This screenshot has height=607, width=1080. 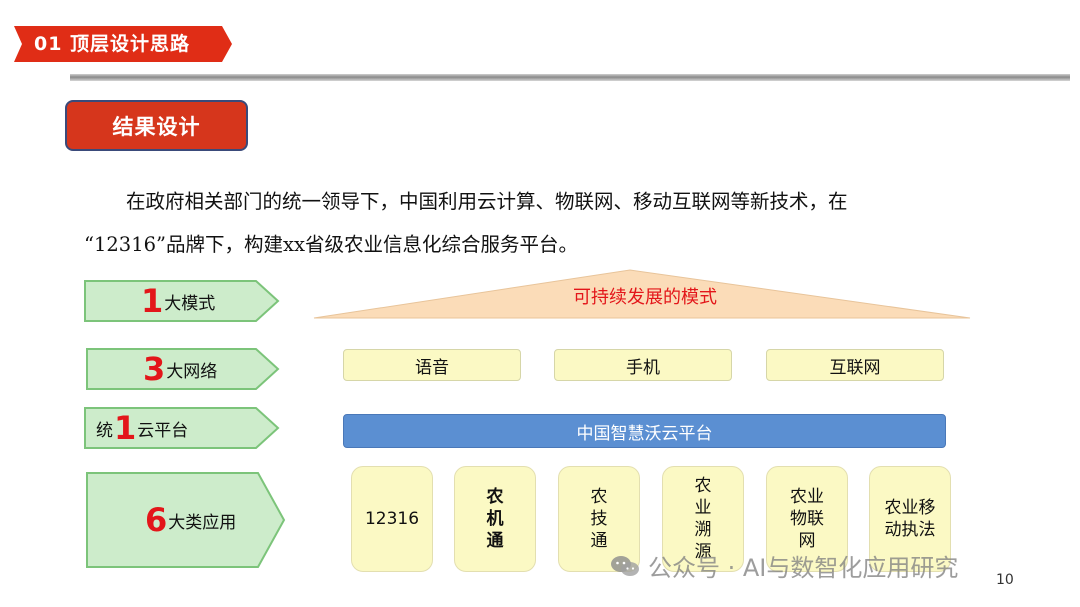 I want to click on header-title: 01 顶层设计思路, so click(x=112, y=44).